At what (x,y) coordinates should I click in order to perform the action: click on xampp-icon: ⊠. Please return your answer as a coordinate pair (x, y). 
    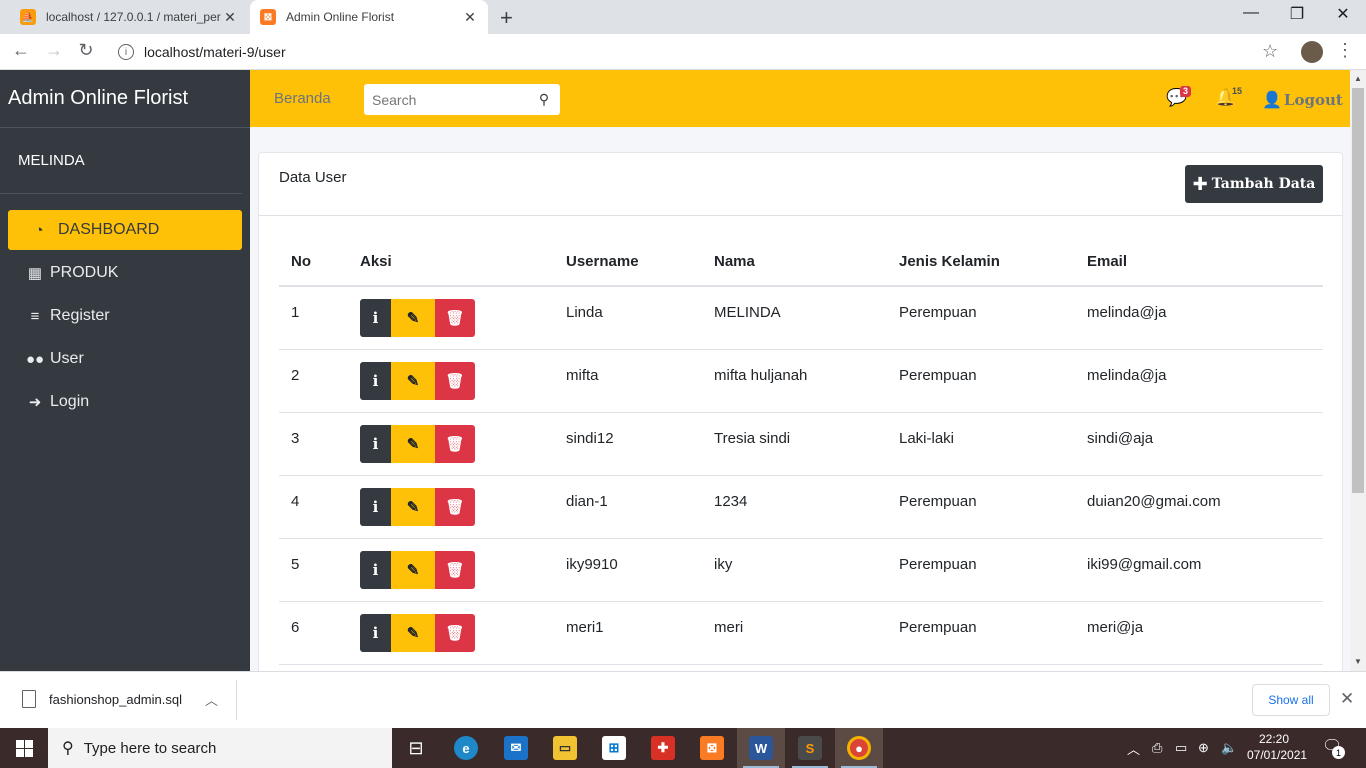
    Looking at the image, I should click on (712, 748).